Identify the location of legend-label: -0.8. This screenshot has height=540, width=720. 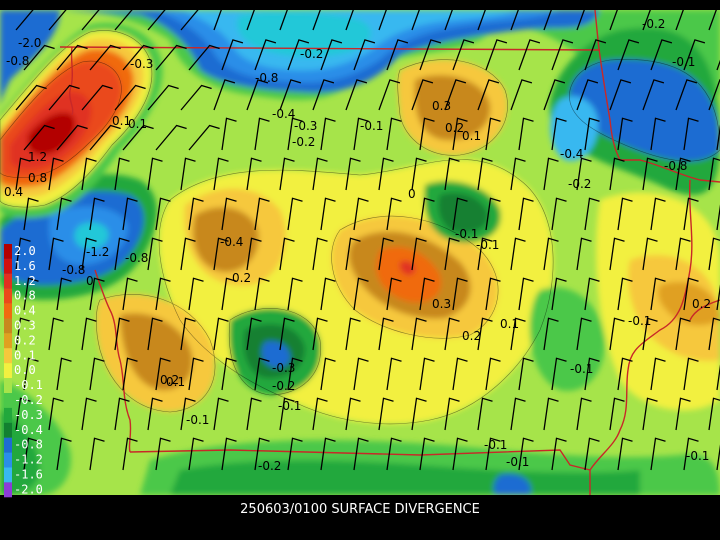
(28, 445).